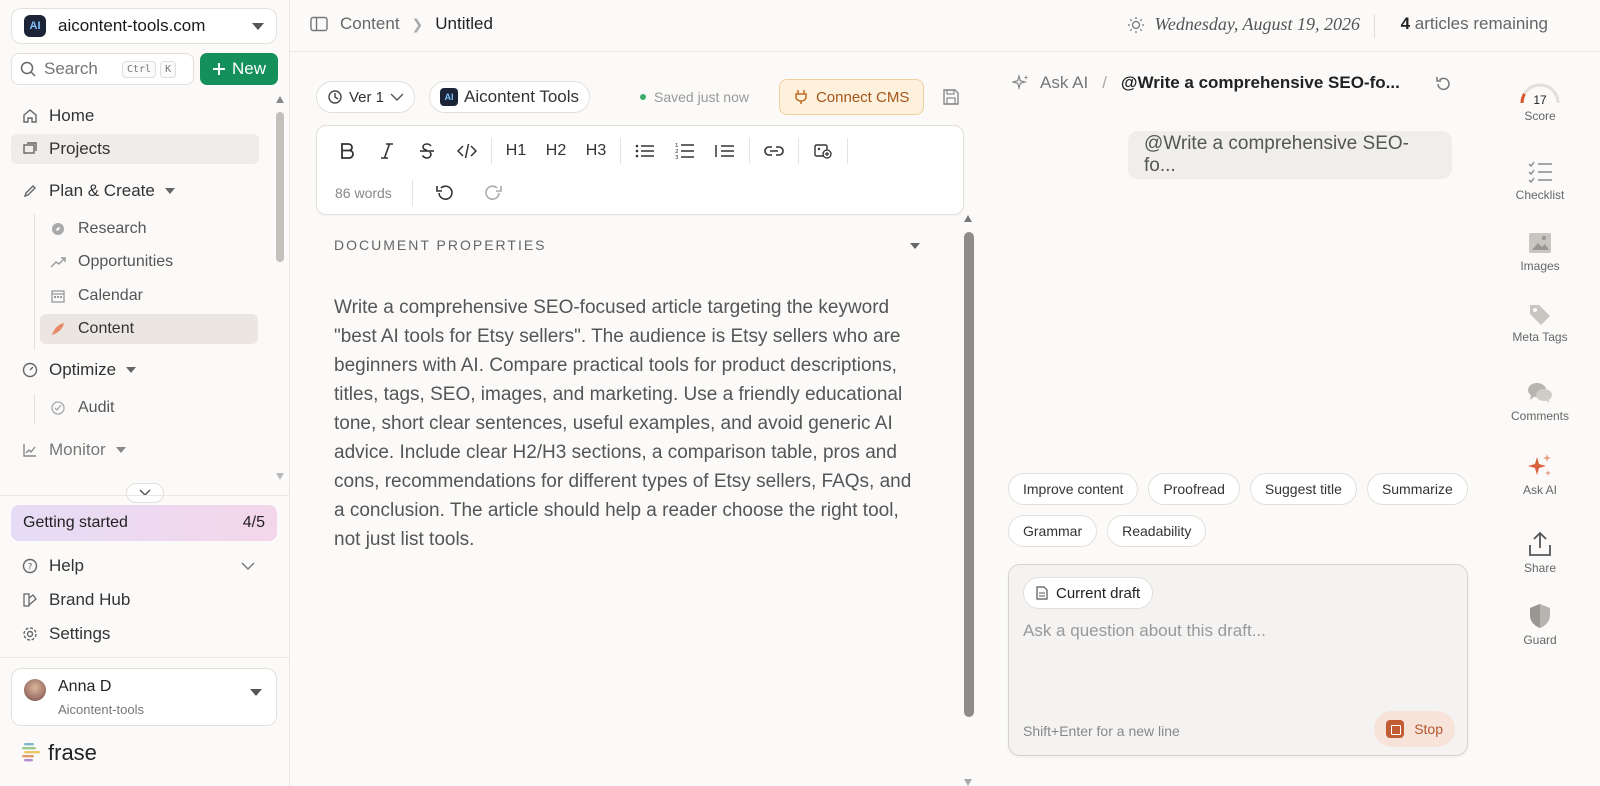 The height and width of the screenshot is (786, 1600). I want to click on tag-icon, so click(1540, 315).